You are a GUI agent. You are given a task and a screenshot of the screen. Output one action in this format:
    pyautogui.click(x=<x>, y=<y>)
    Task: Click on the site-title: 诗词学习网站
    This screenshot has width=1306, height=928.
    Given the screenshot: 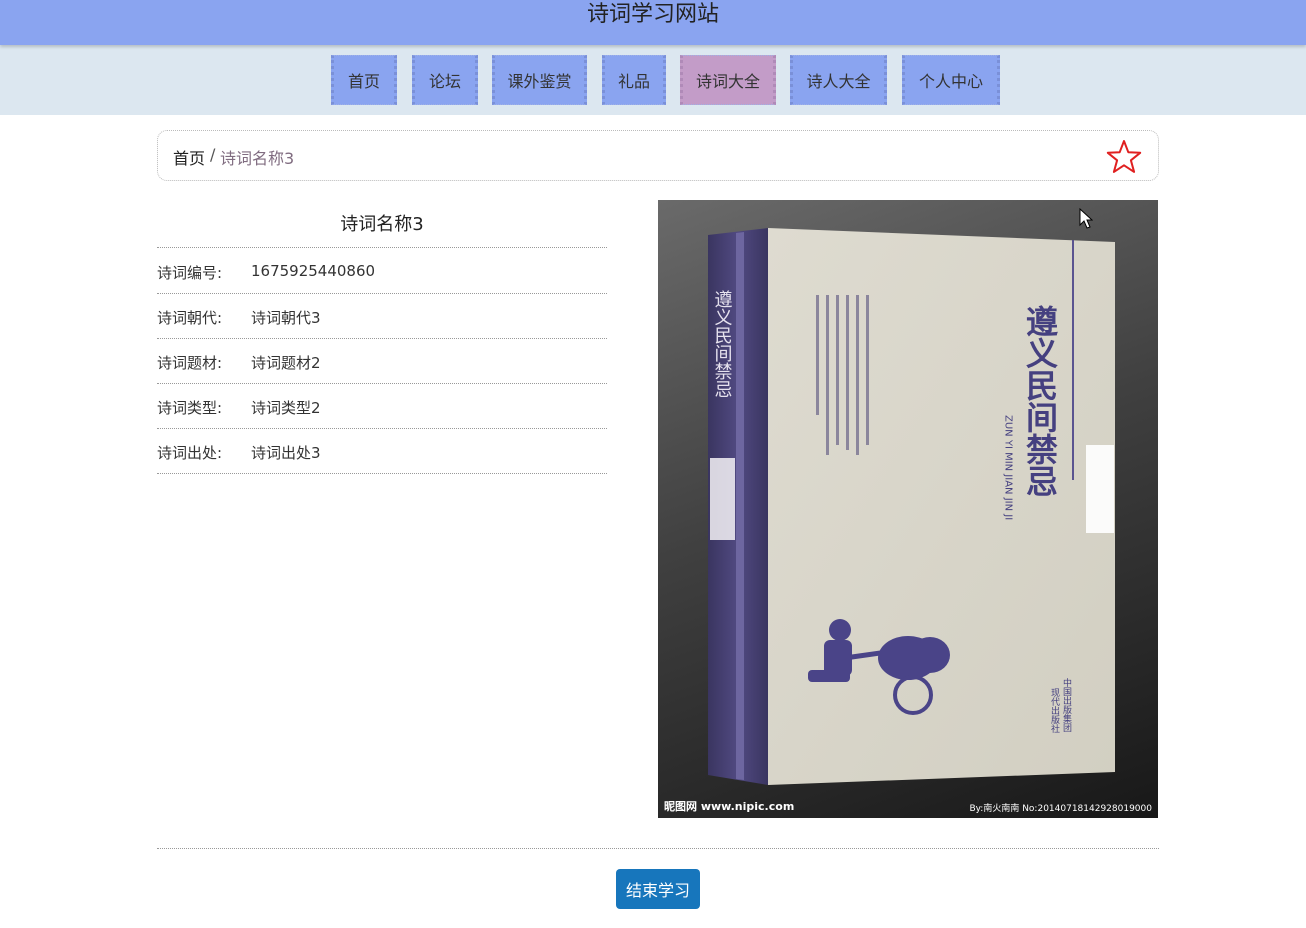 What is the action you would take?
    pyautogui.click(x=652, y=14)
    